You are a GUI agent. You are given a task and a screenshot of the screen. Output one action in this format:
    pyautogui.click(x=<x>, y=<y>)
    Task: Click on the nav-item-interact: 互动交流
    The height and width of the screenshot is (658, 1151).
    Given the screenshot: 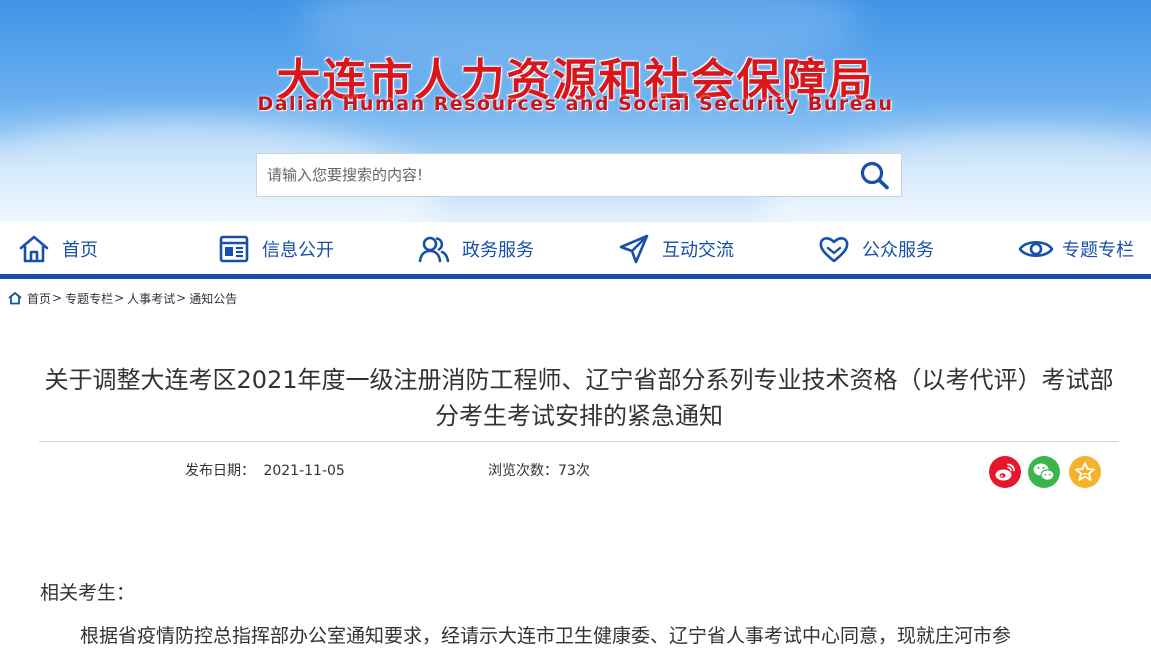 What is the action you would take?
    pyautogui.click(x=676, y=249)
    